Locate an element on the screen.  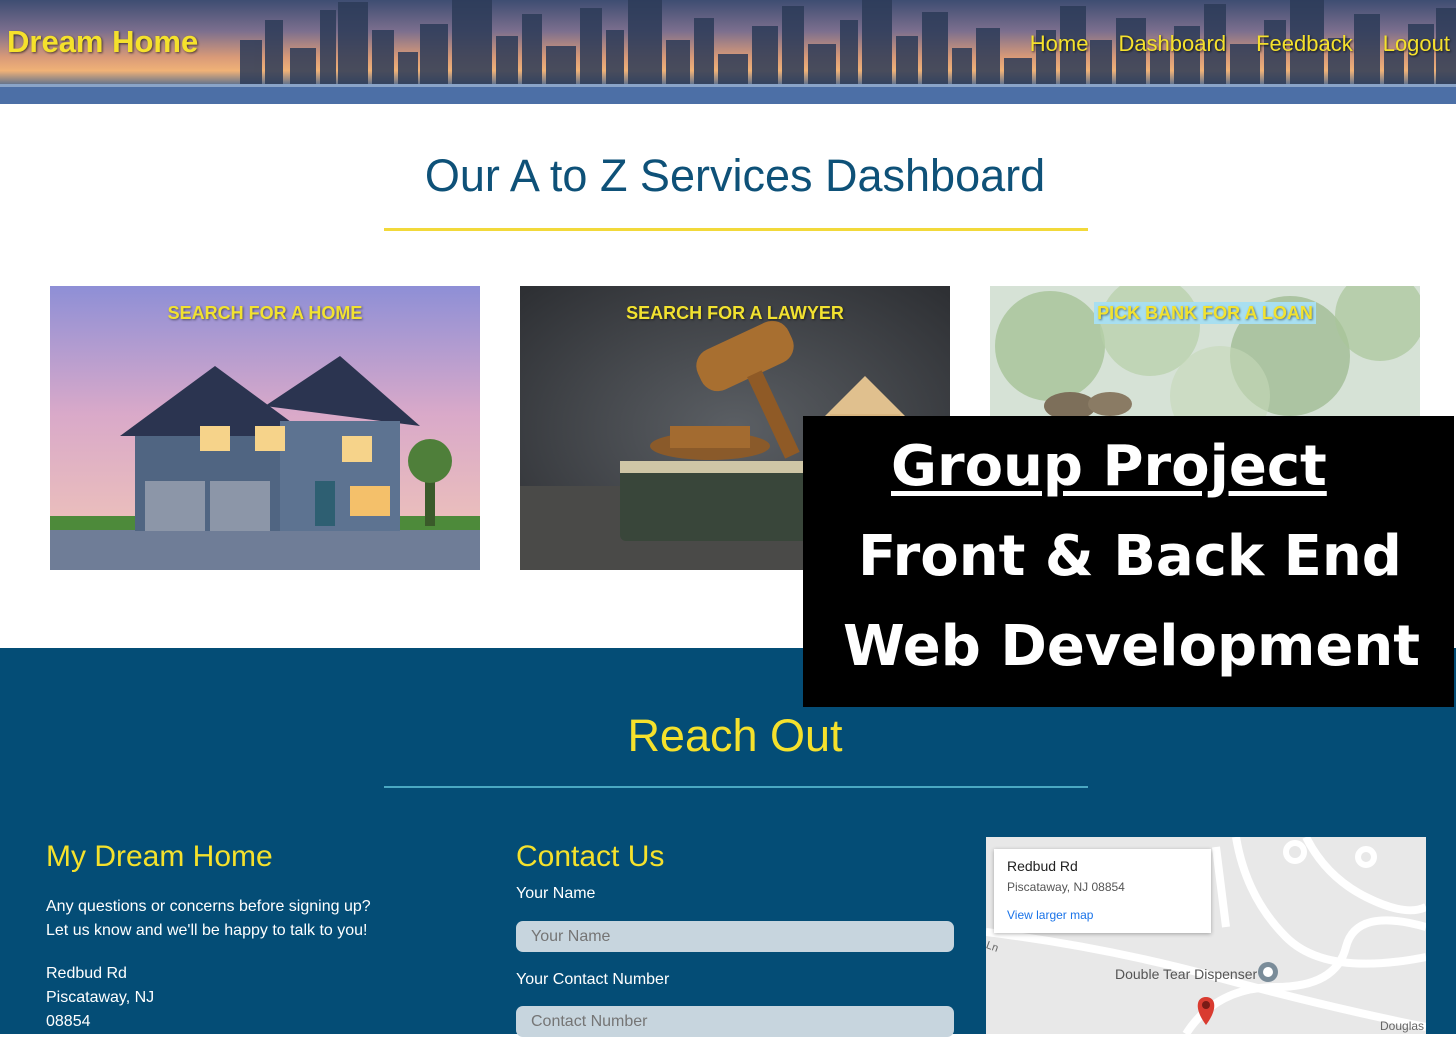
dashboard-title: Our A to Z Services Dashboard is located at coordinates (735, 175).